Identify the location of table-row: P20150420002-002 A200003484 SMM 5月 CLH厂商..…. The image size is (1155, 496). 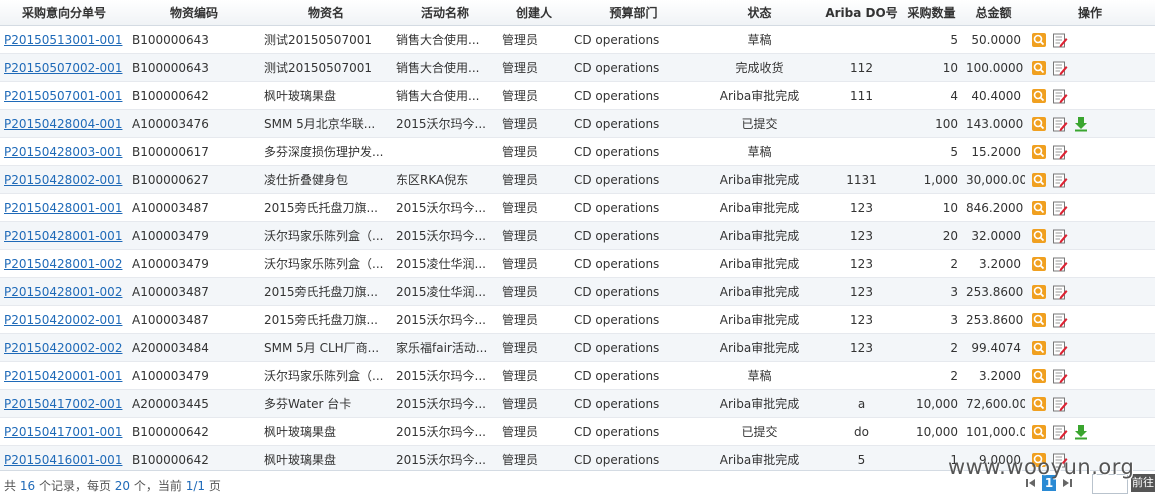
(577, 347).